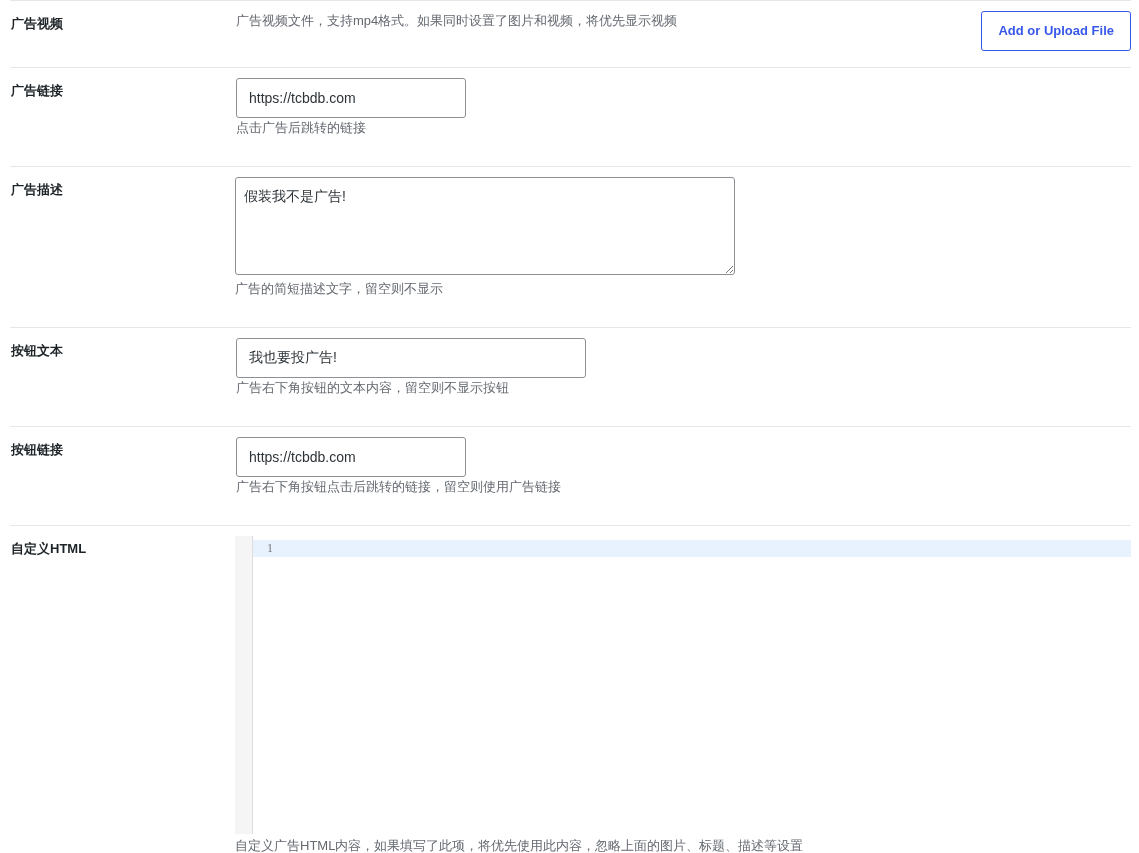 This screenshot has height=853, width=1139. Describe the element at coordinates (301, 128) in the screenshot. I see `field-description: 点击广告后跳转的链接` at that location.